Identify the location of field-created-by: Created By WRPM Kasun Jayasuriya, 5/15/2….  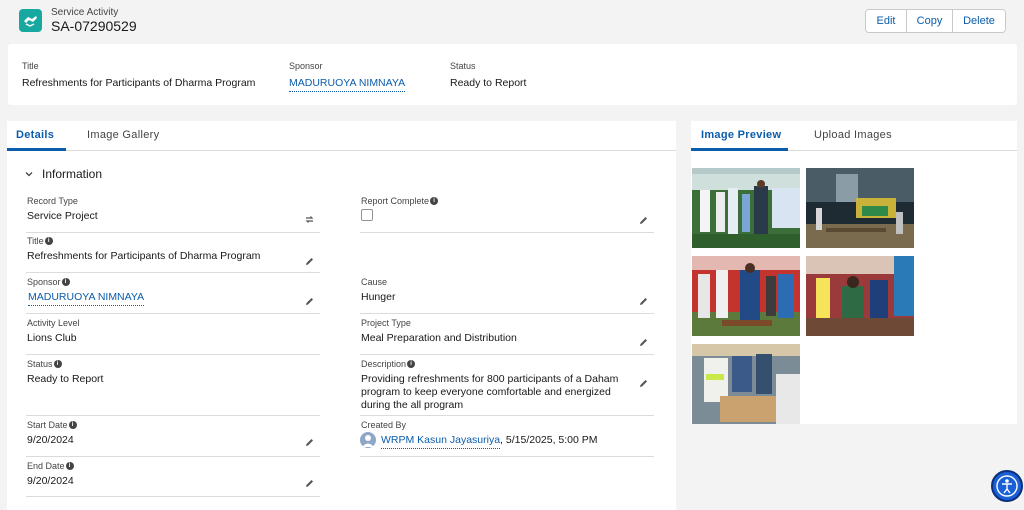
(507, 438).